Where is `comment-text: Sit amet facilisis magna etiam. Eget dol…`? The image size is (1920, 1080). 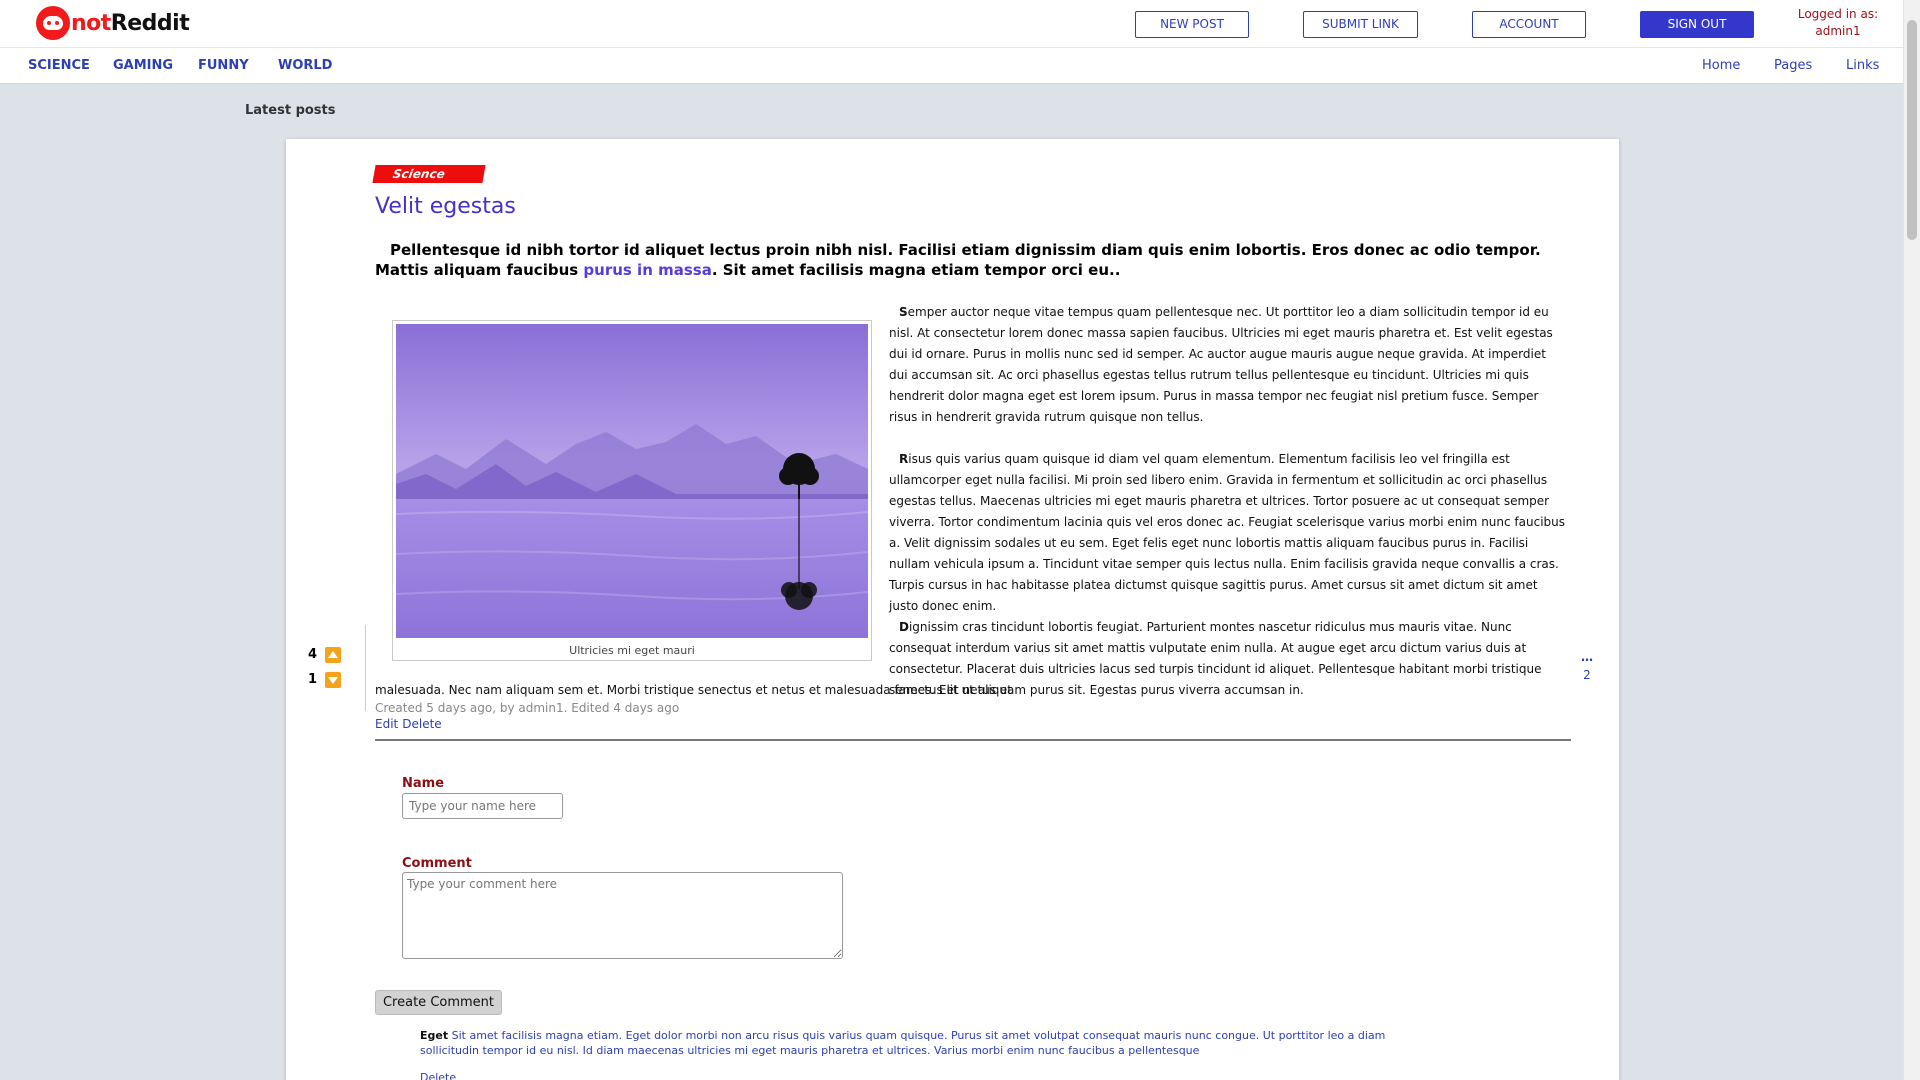 comment-text: Sit amet facilisis magna etiam. Eget dol… is located at coordinates (903, 1043).